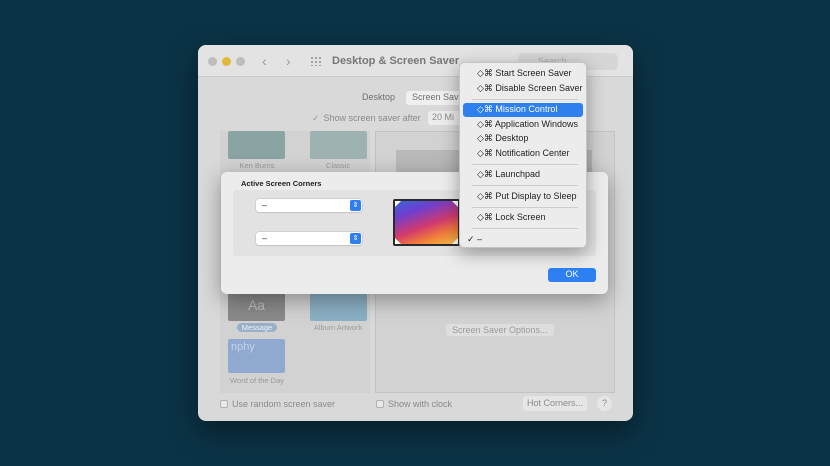  Describe the element at coordinates (517, 109) in the screenshot. I see `menu-item-label: ◇⌘ Mission Control` at that location.